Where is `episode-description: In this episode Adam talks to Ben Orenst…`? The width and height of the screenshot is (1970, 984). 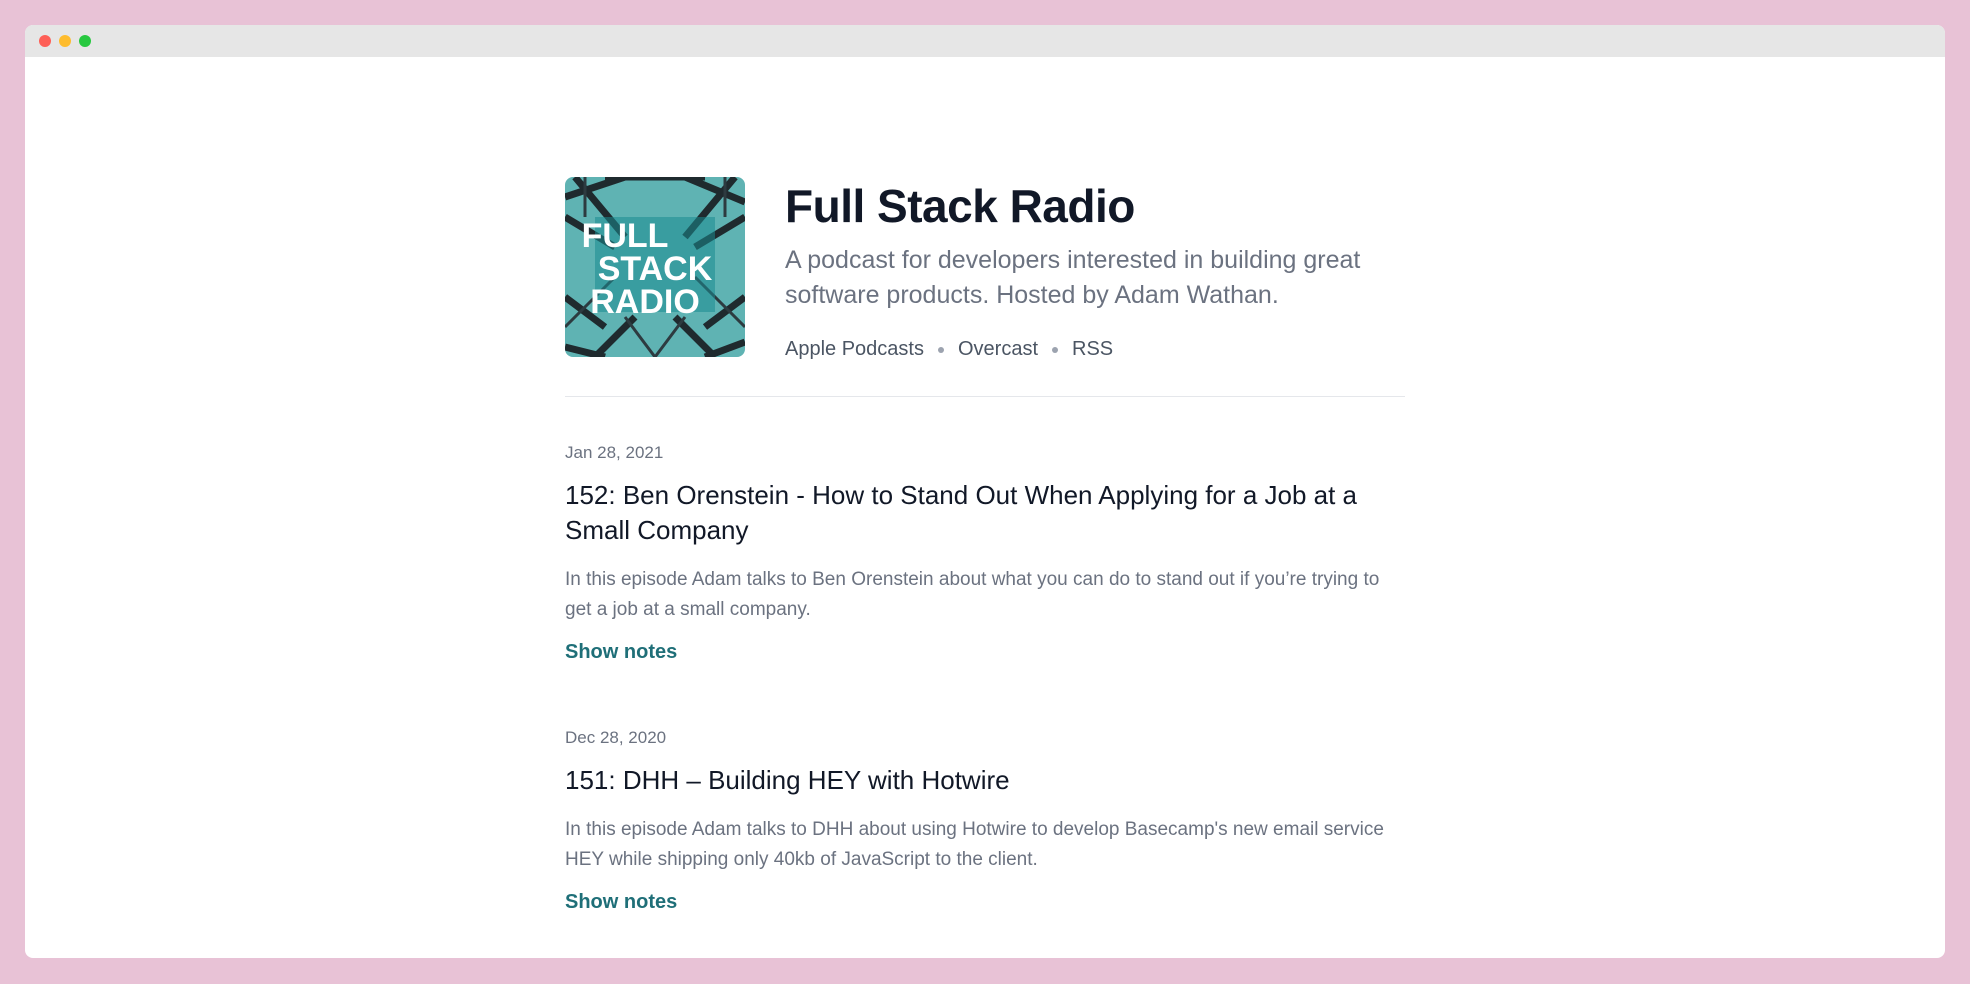
episode-description: In this episode Adam talks to Ben Orenst… is located at coordinates (972, 594).